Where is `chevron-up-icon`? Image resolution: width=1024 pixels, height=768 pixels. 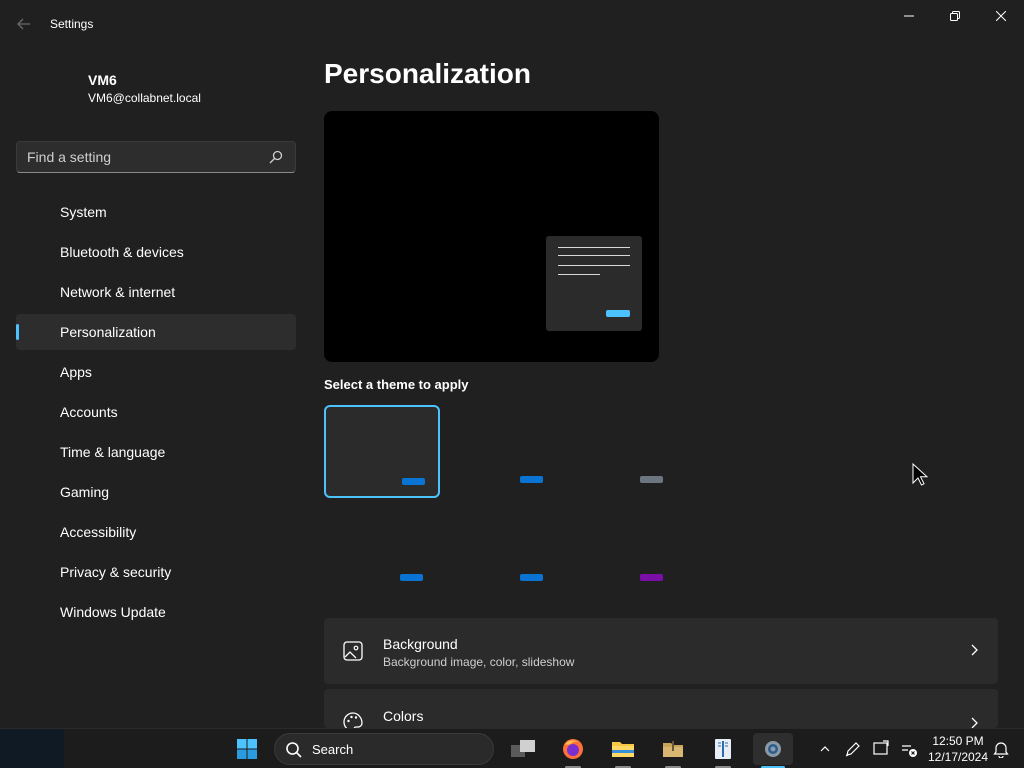
chevron-up-icon is located at coordinates (825, 749).